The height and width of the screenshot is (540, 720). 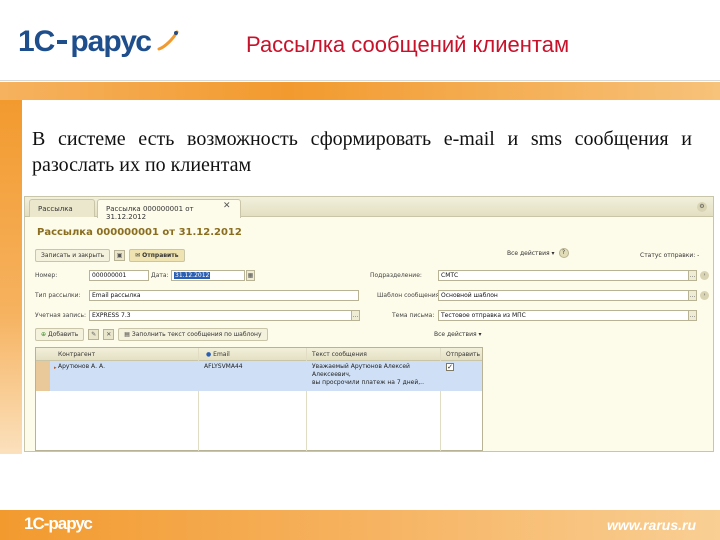 I want to click on tab-mailing-document: Рассылка 000000001 от 31.12.2012, so click(x=169, y=210).